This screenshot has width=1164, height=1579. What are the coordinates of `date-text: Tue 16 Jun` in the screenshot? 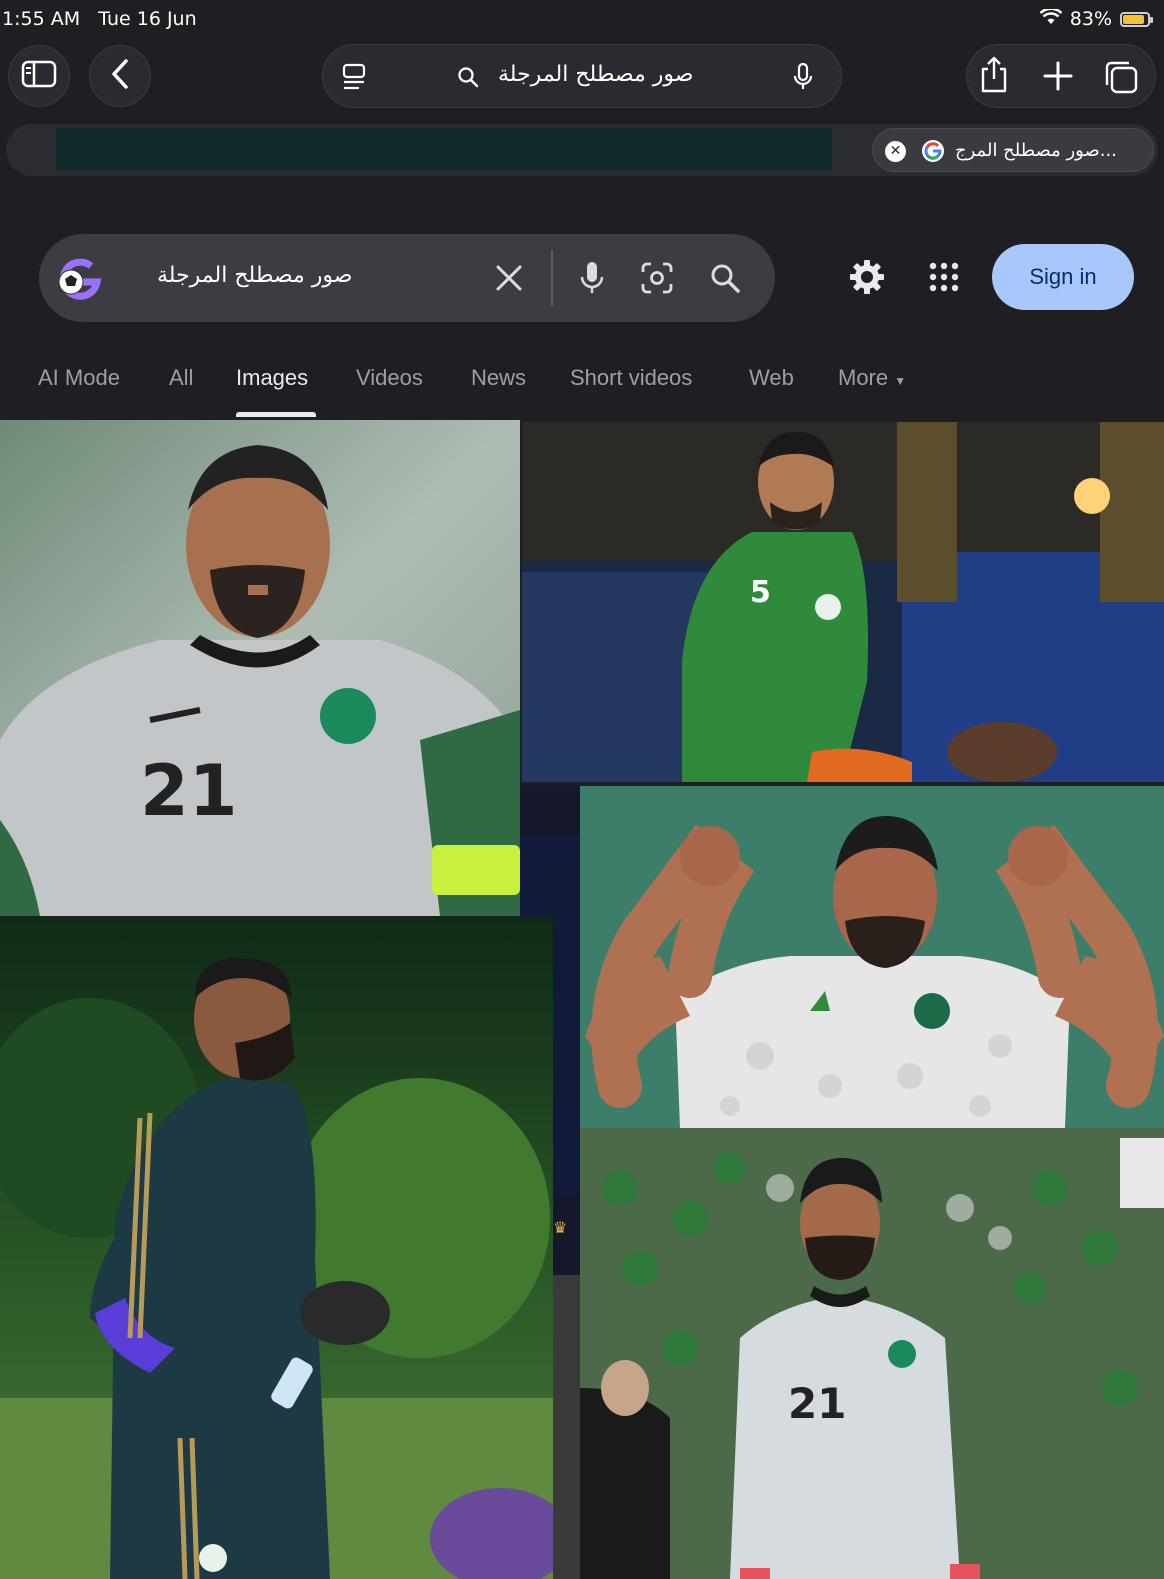 It's located at (147, 19).